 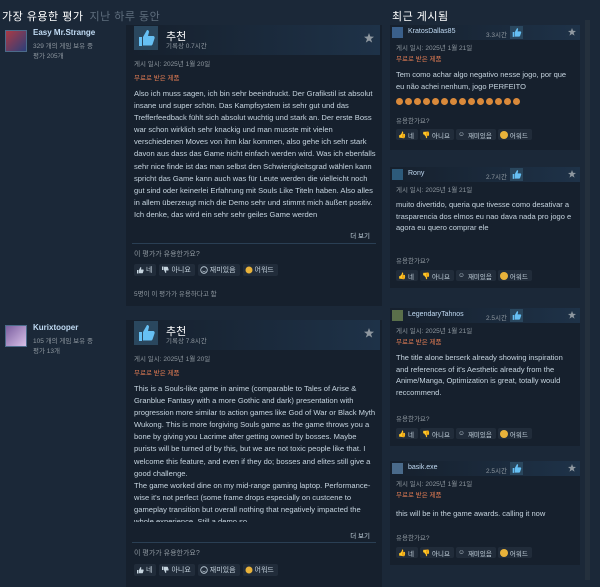 What do you see at coordinates (431, 31) in the screenshot?
I see `author-name: KratosDallas85` at bounding box center [431, 31].